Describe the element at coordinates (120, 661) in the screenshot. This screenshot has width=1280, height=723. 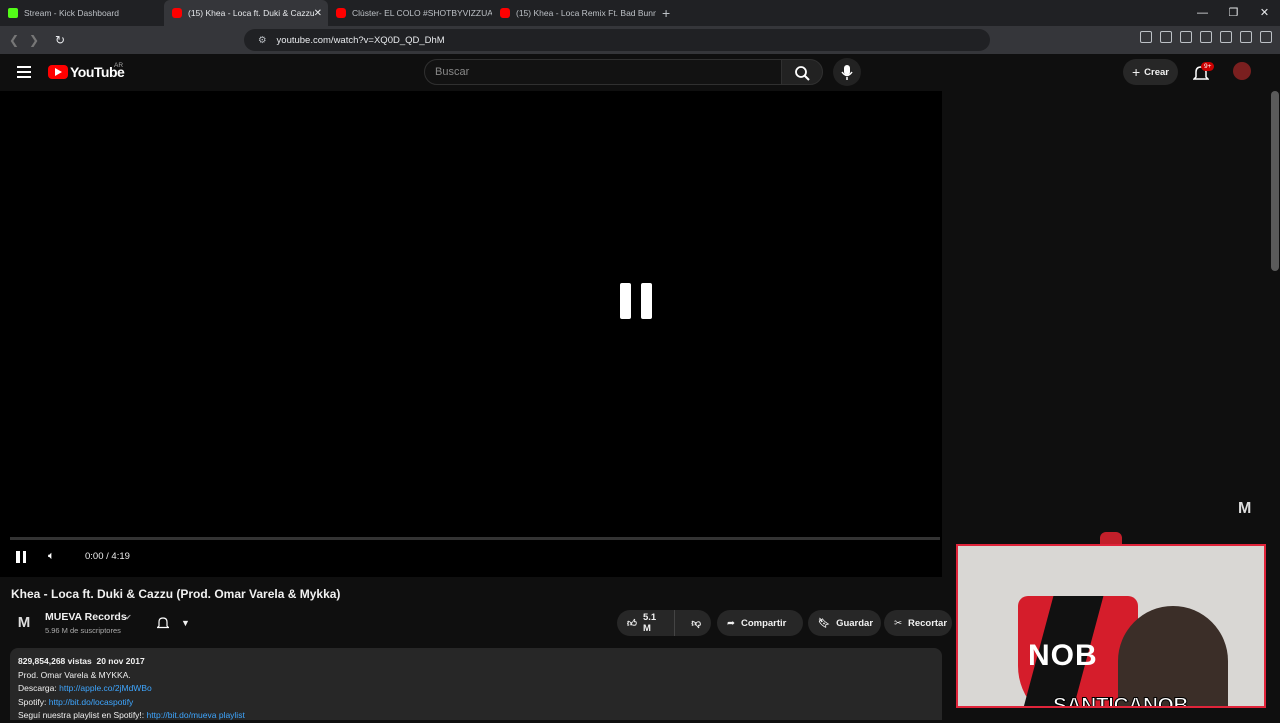
I see `upload-date: 20 nov 2017` at that location.